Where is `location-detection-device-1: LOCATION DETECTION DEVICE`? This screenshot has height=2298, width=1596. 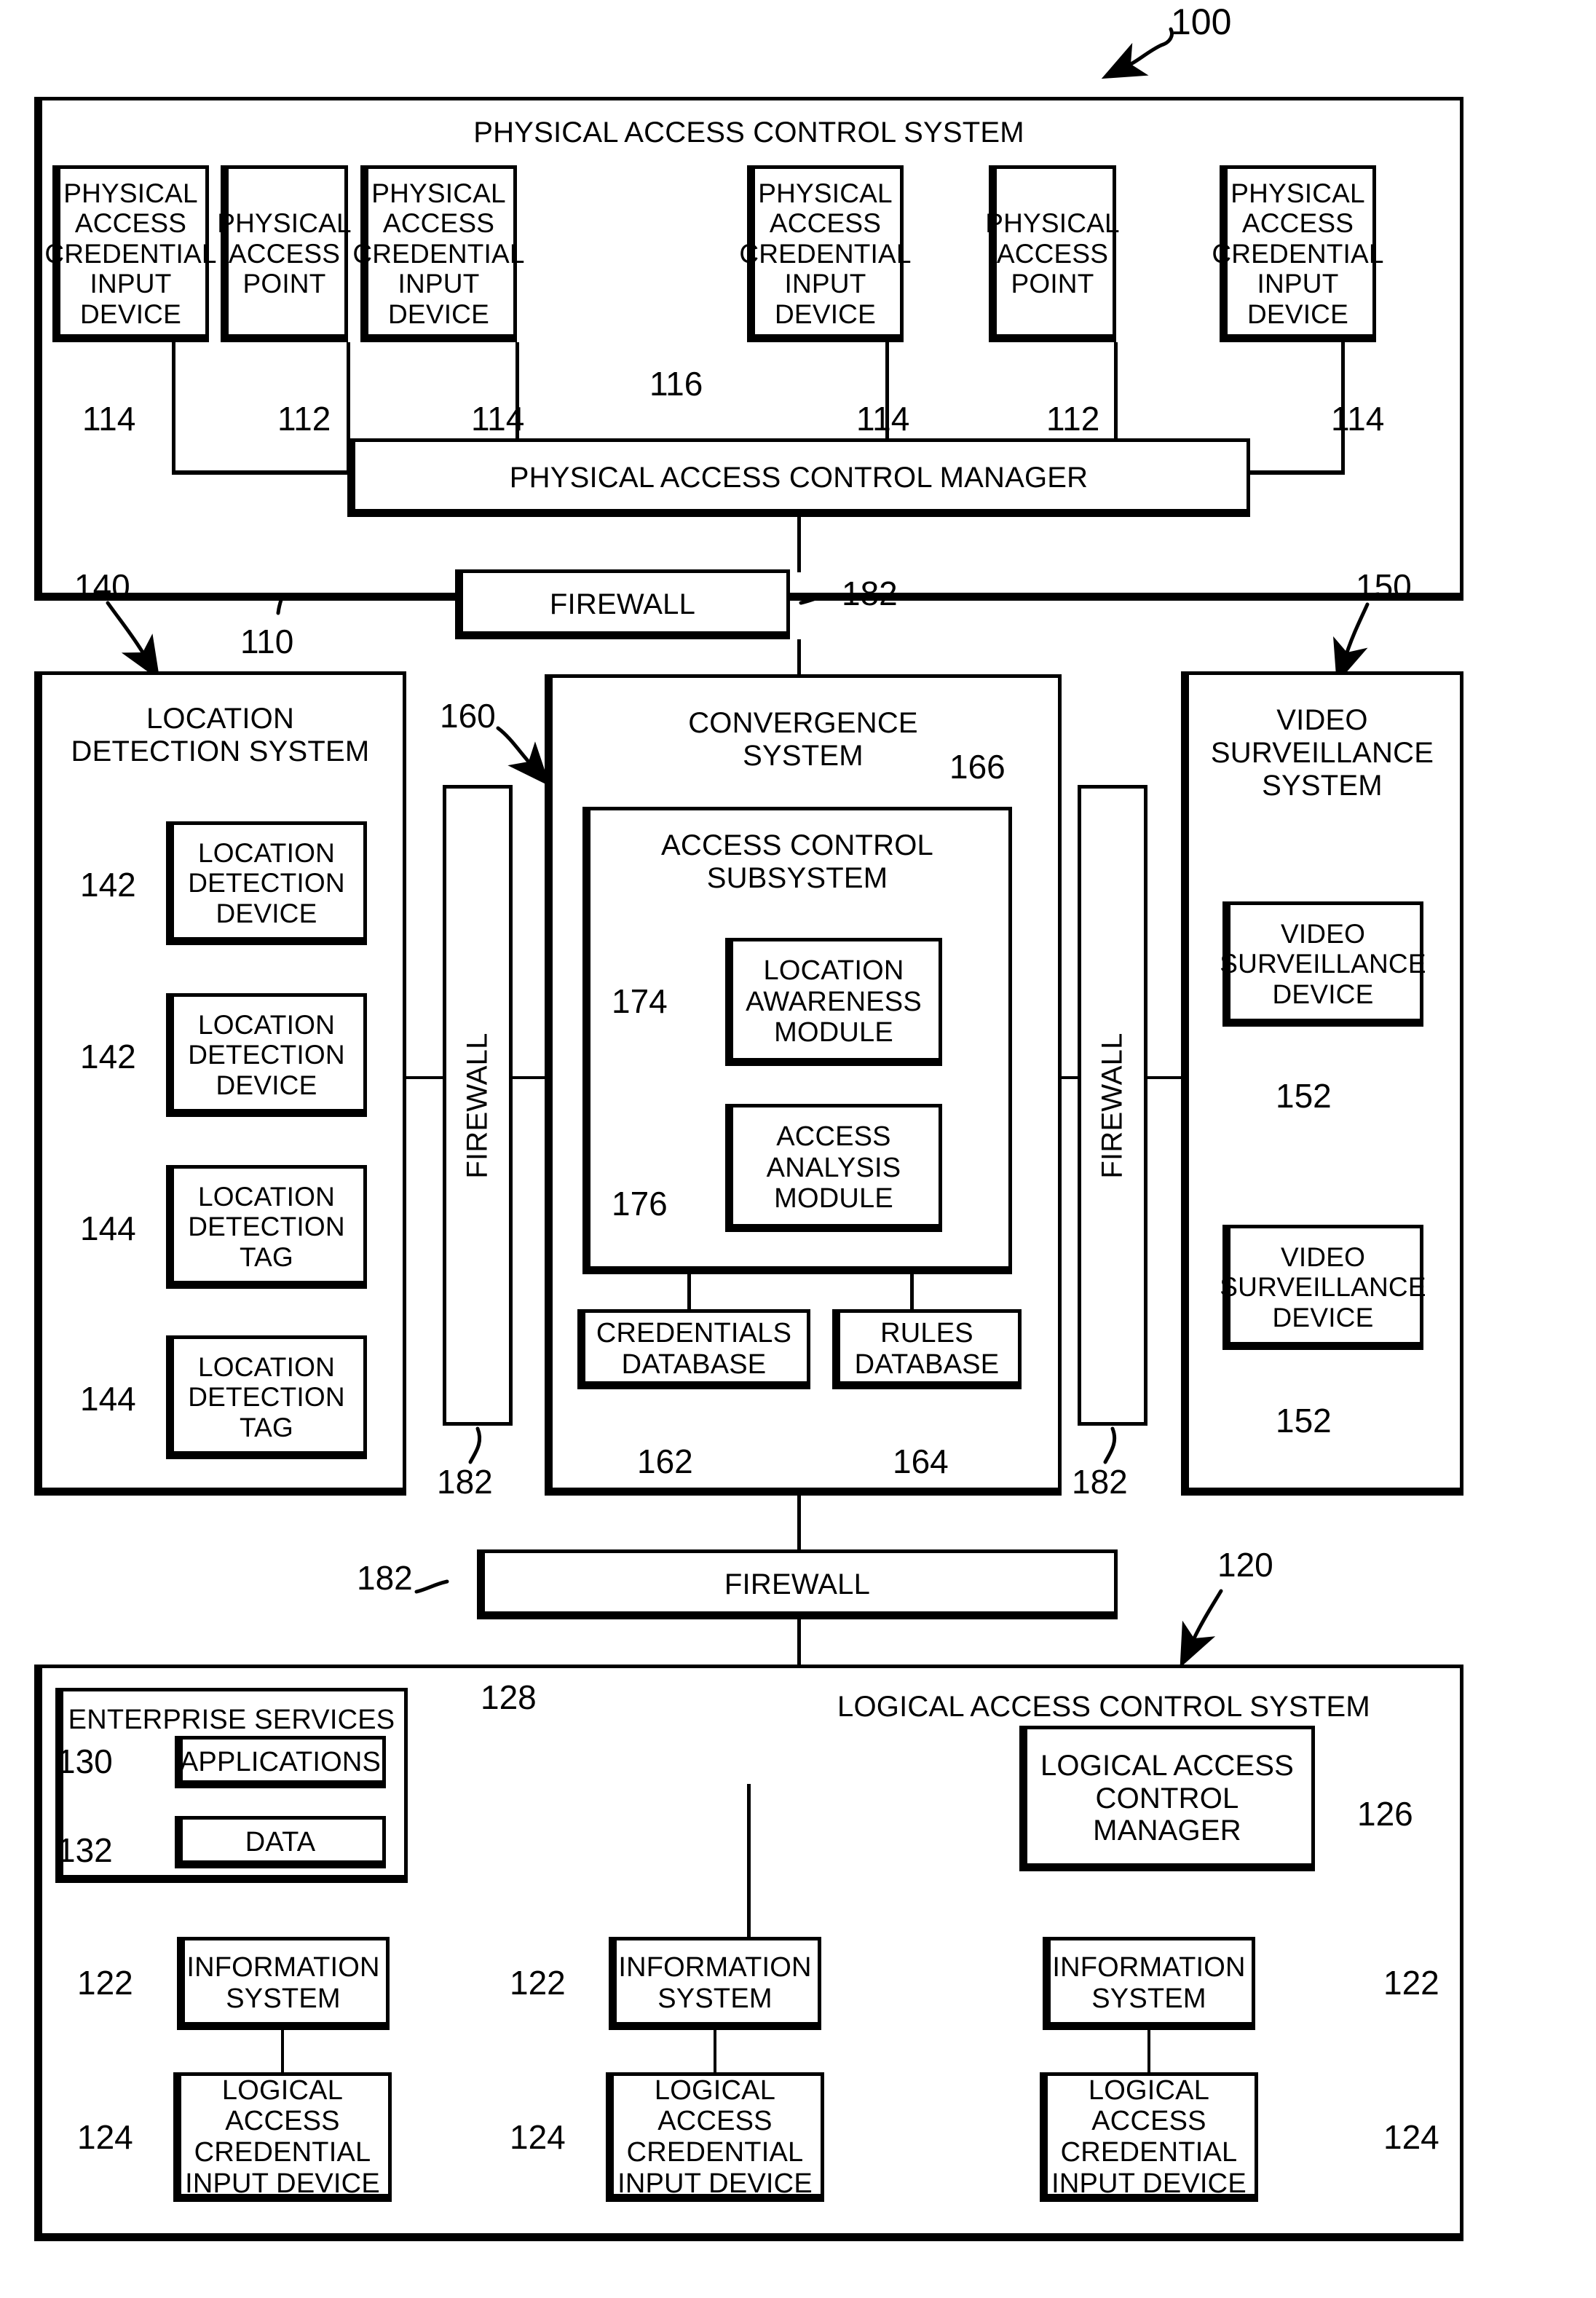
location-detection-device-1: LOCATION DETECTION DEVICE is located at coordinates (266, 883).